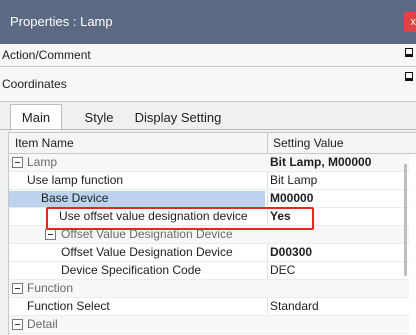 The image size is (416, 335). Describe the element at coordinates (208, 22) in the screenshot. I see `title-bar: Properties : Lamp x` at that location.